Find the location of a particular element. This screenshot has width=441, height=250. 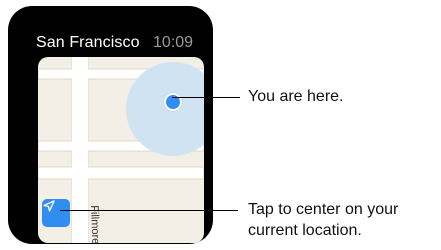

road-horizontal-lower is located at coordinates (121, 173).